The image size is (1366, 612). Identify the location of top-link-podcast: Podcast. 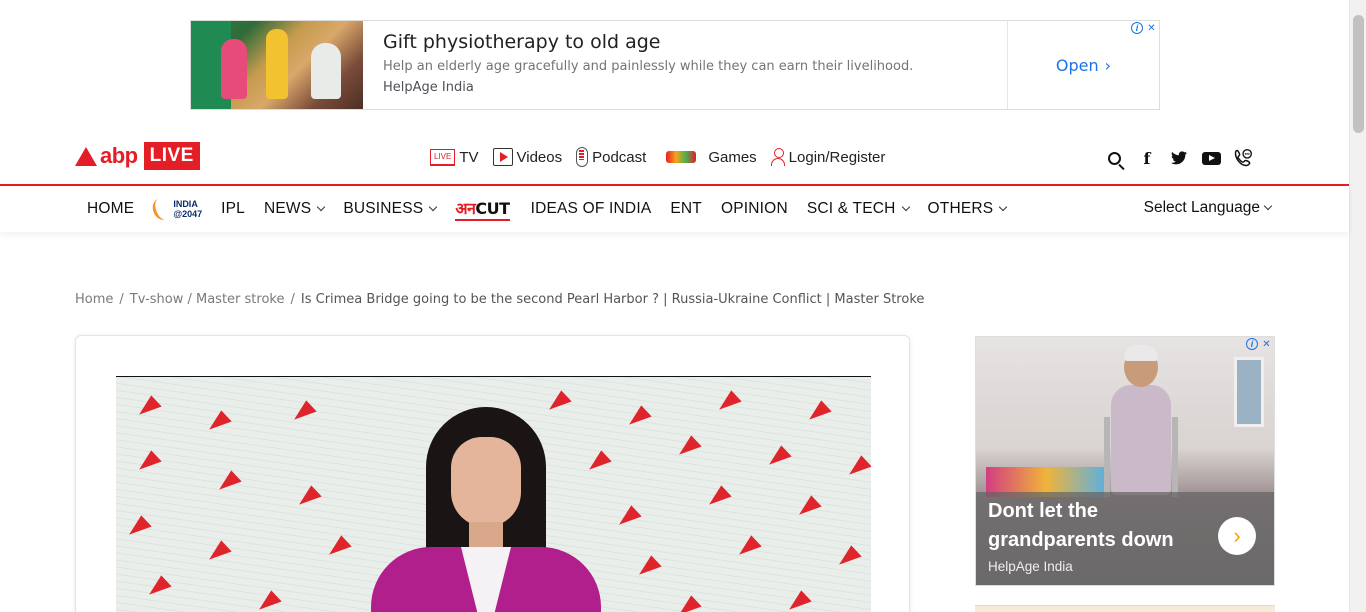
(611, 157).